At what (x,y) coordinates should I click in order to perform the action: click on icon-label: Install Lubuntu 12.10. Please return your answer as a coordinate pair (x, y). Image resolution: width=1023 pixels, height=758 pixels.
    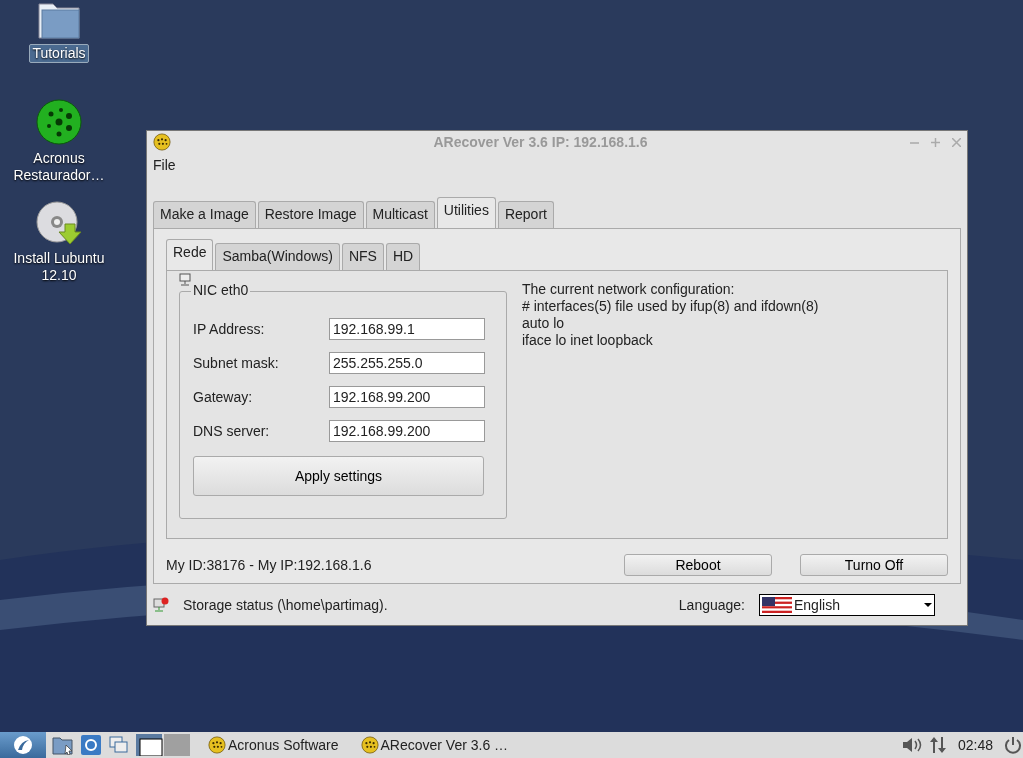
    Looking at the image, I should click on (59, 267).